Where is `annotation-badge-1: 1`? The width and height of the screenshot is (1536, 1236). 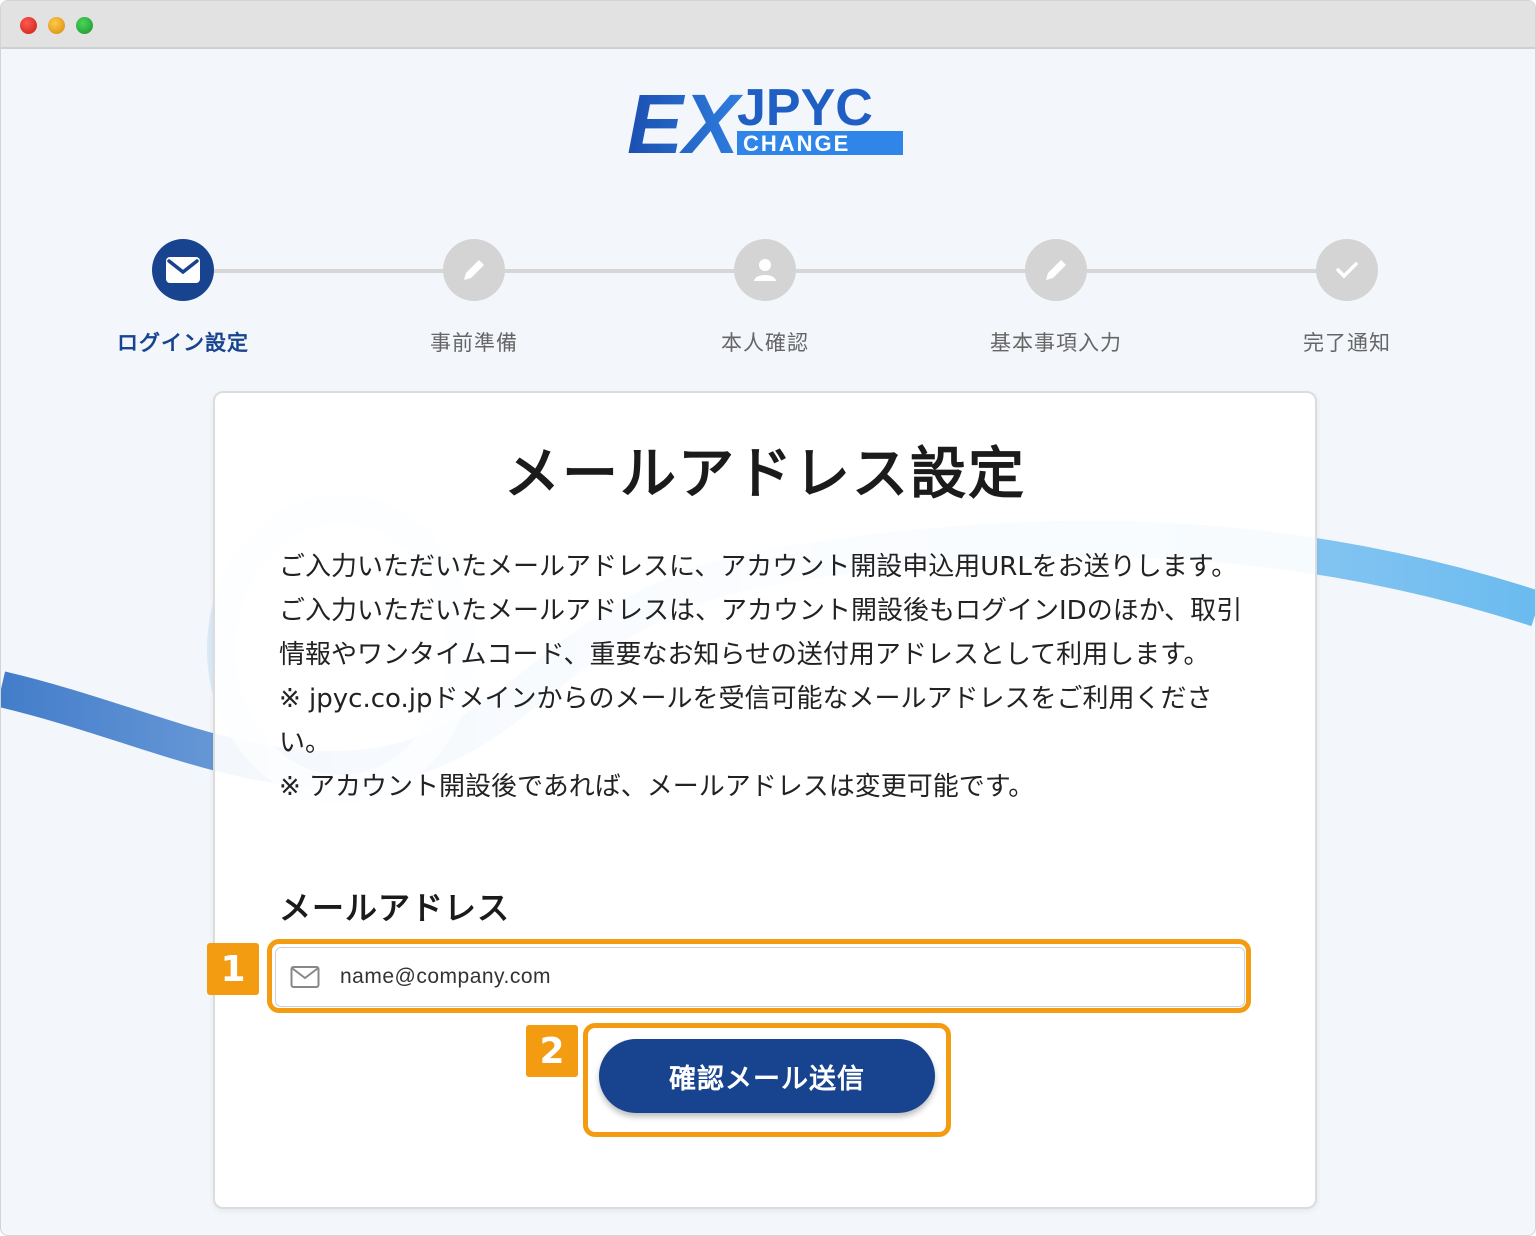 annotation-badge-1: 1 is located at coordinates (233, 969).